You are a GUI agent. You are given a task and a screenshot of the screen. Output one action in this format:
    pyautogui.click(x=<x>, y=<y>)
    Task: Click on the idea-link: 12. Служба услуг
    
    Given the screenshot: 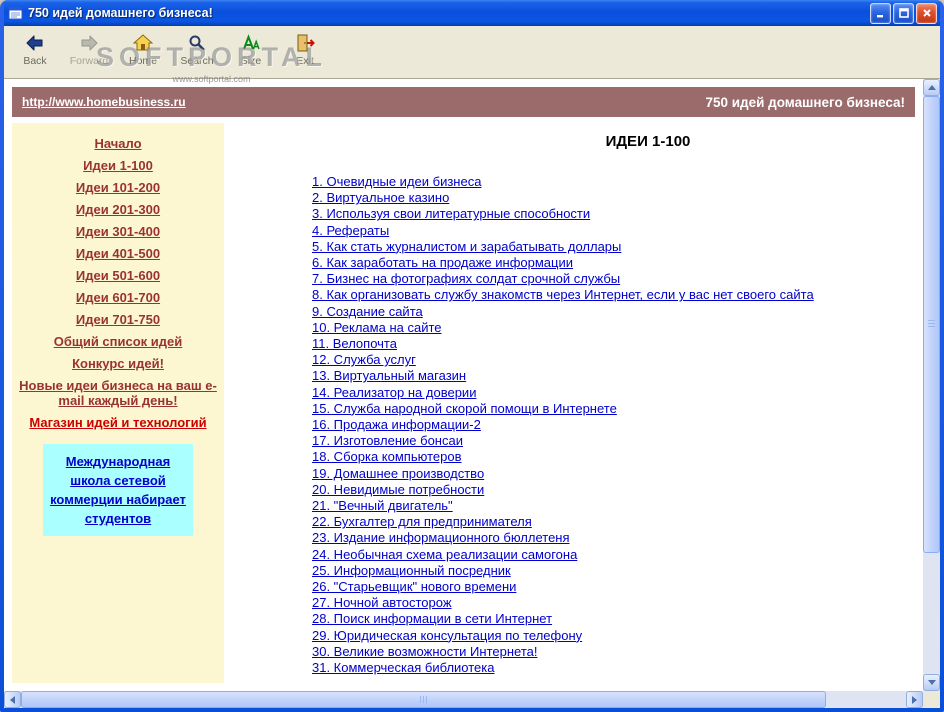 What is the action you would take?
    pyautogui.click(x=564, y=360)
    